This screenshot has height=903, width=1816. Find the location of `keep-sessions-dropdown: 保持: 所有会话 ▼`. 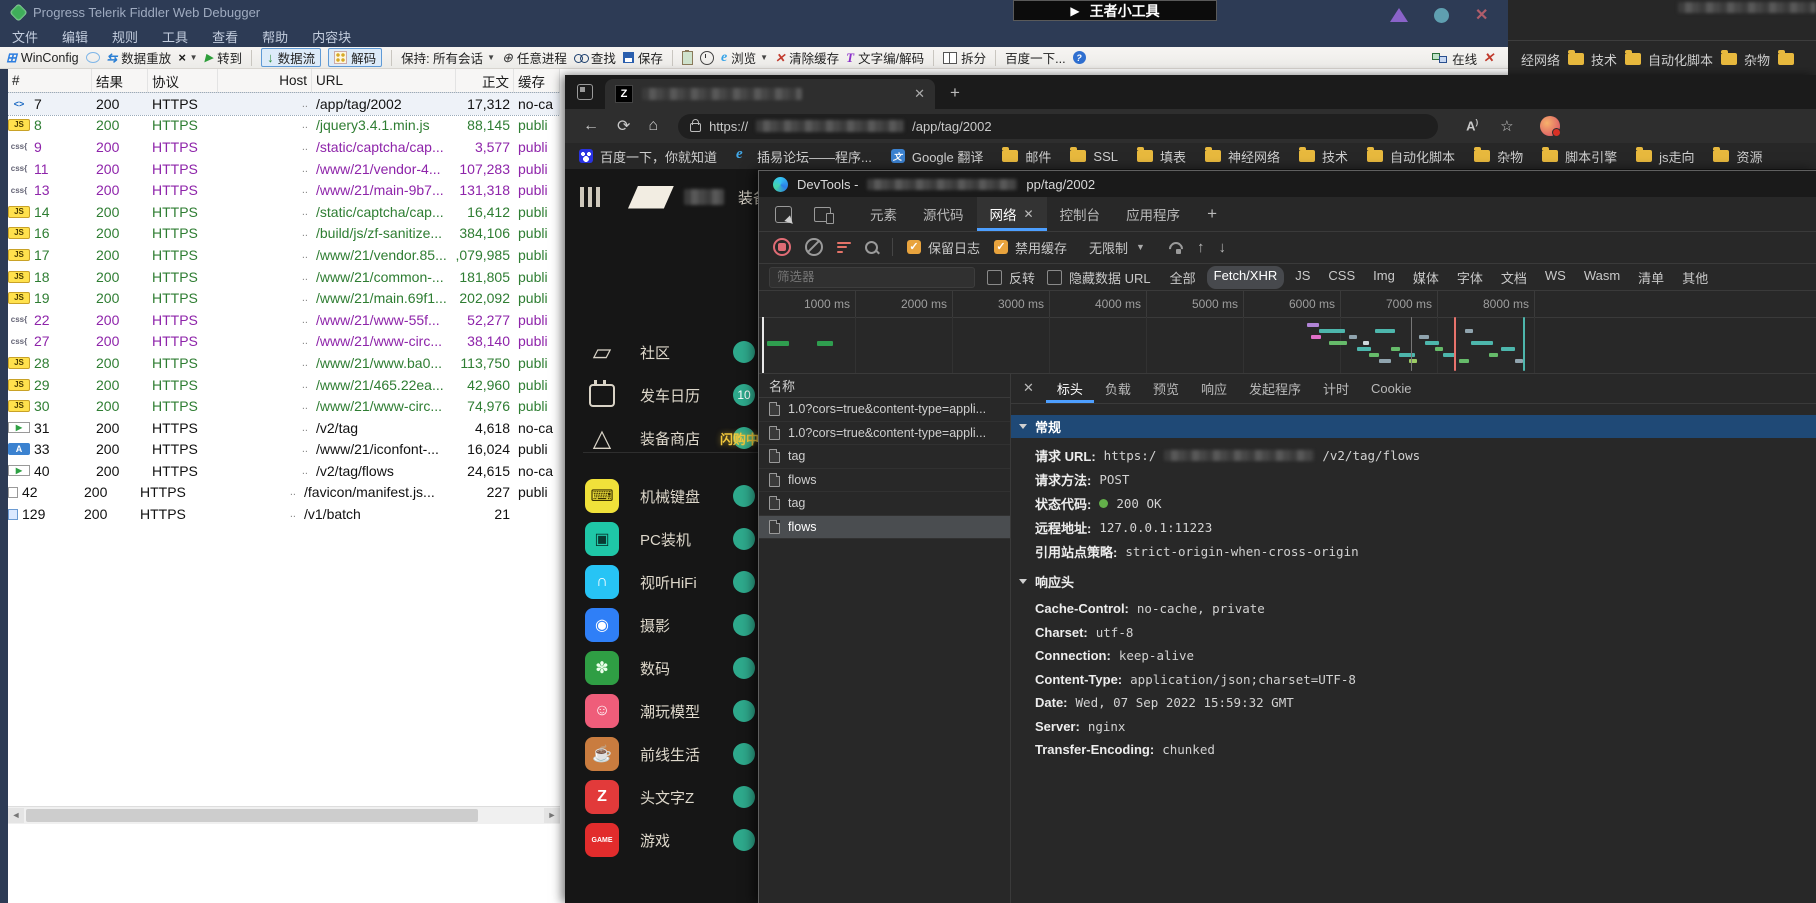

keep-sessions-dropdown: 保持: 所有会话 ▼ is located at coordinates (448, 57).